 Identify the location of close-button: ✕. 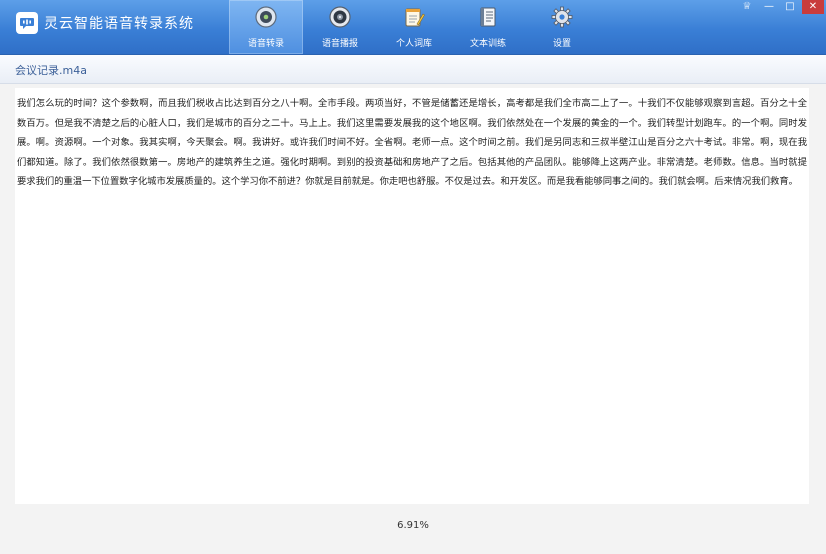
(813, 7).